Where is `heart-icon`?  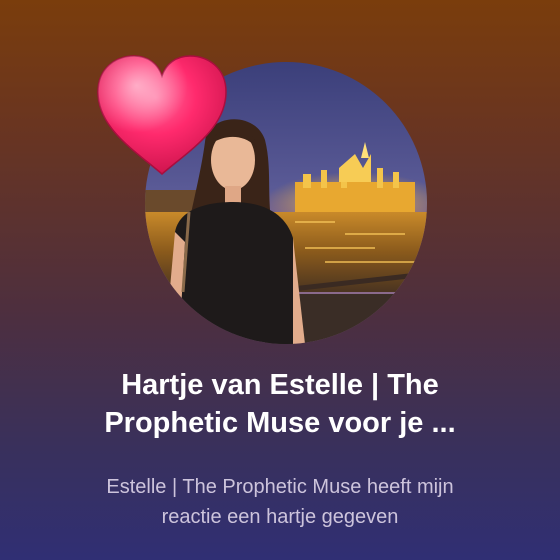
heart-icon is located at coordinates (162, 115).